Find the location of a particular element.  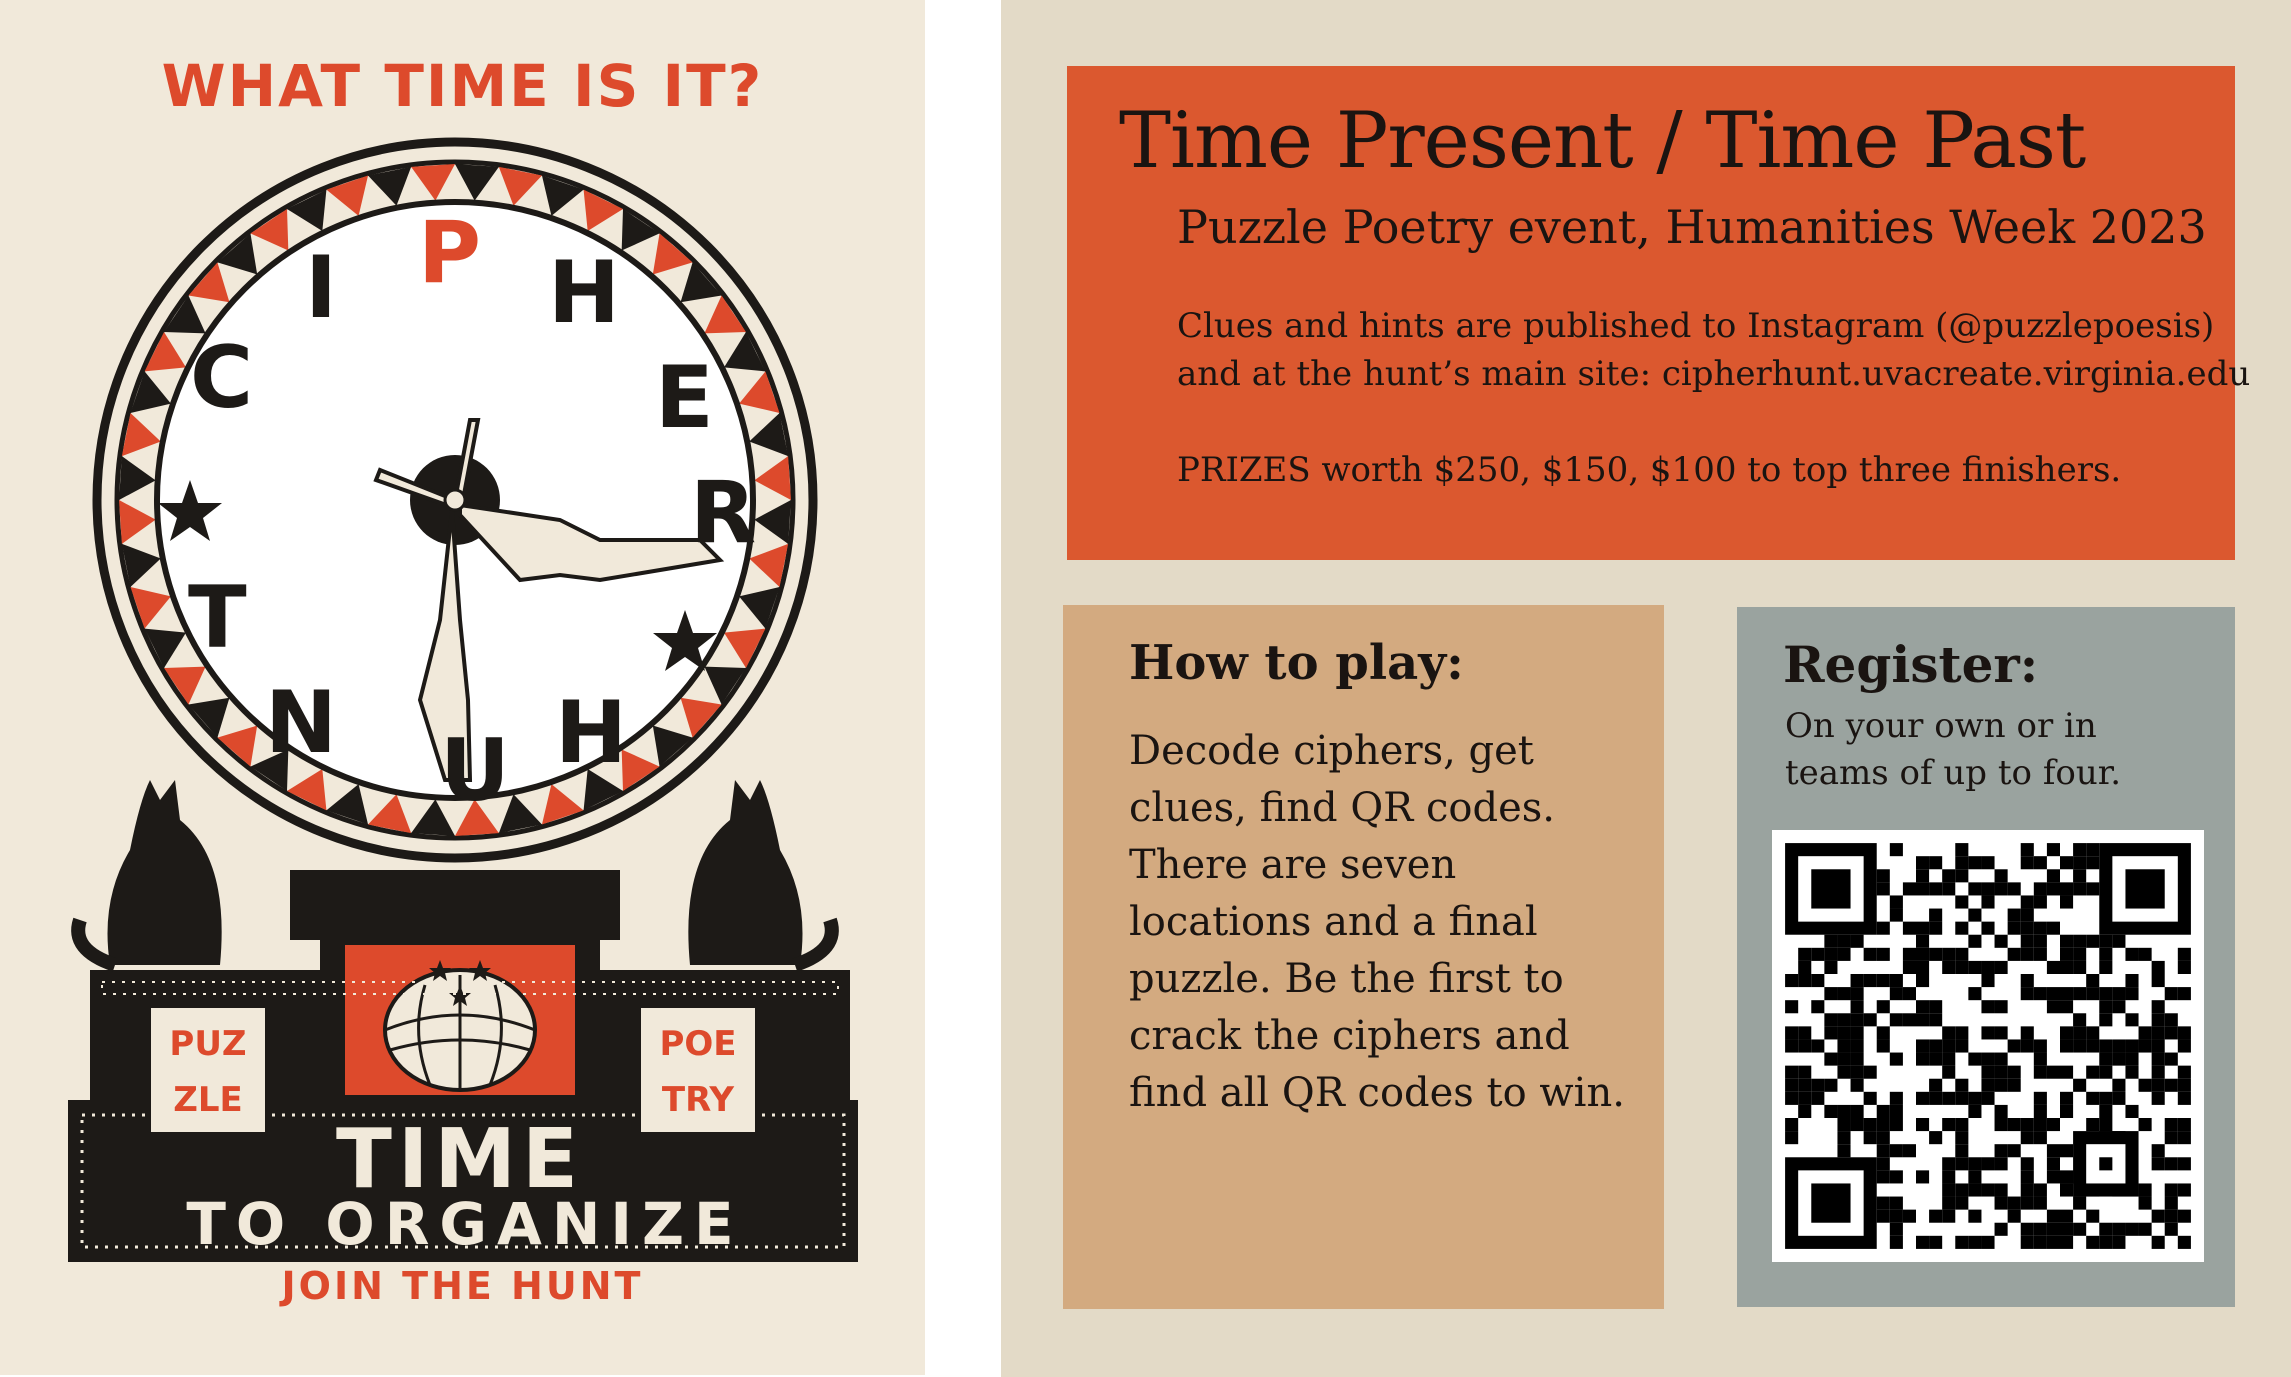

poetry-line1: POE is located at coordinates (698, 1044).